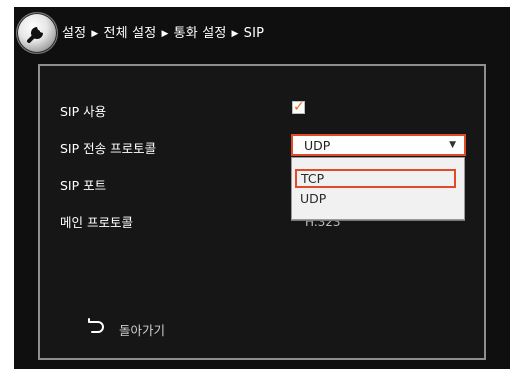 This screenshot has width=523, height=376. What do you see at coordinates (96, 222) in the screenshot?
I see `main-protocol-label: 메인 프로토콜` at bounding box center [96, 222].